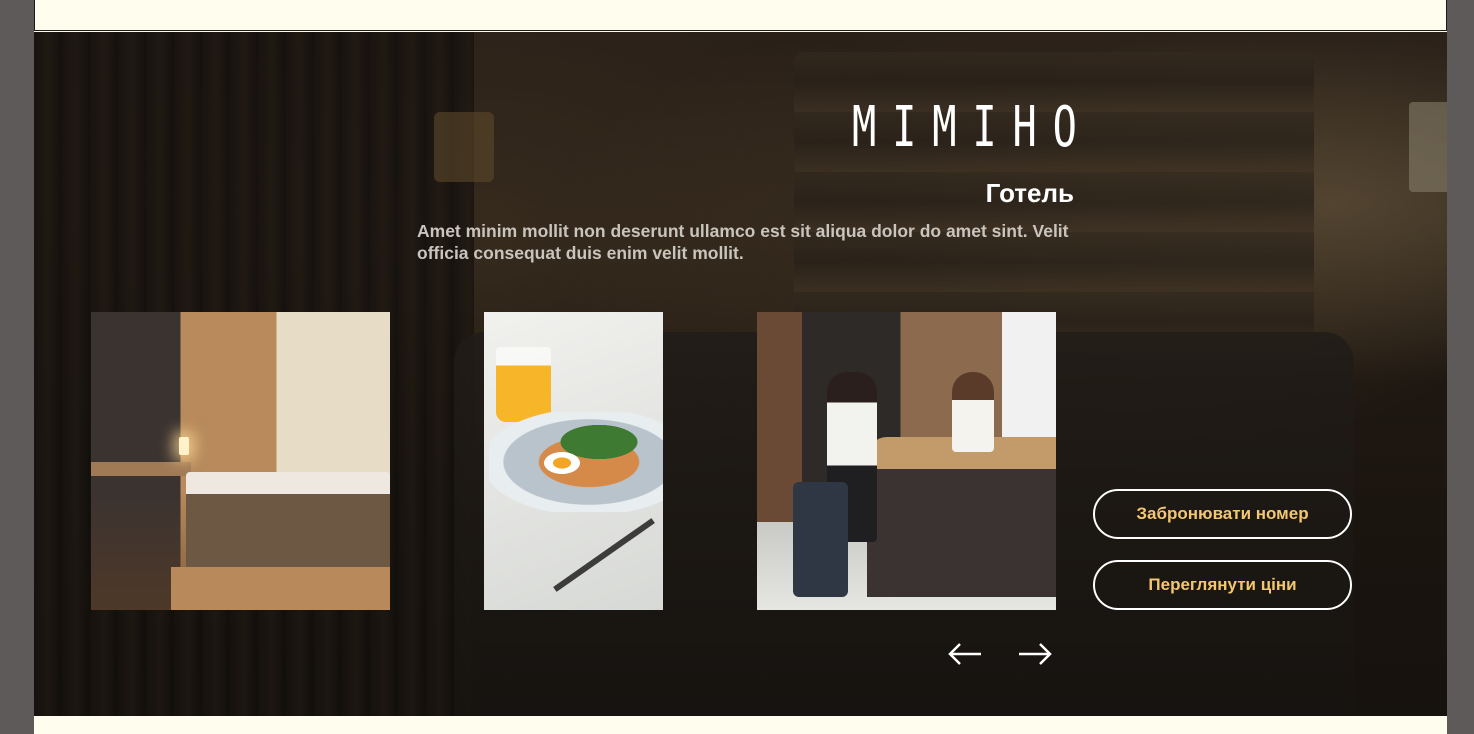  What do you see at coordinates (604, 555) in the screenshot?
I see `fork-shape` at bounding box center [604, 555].